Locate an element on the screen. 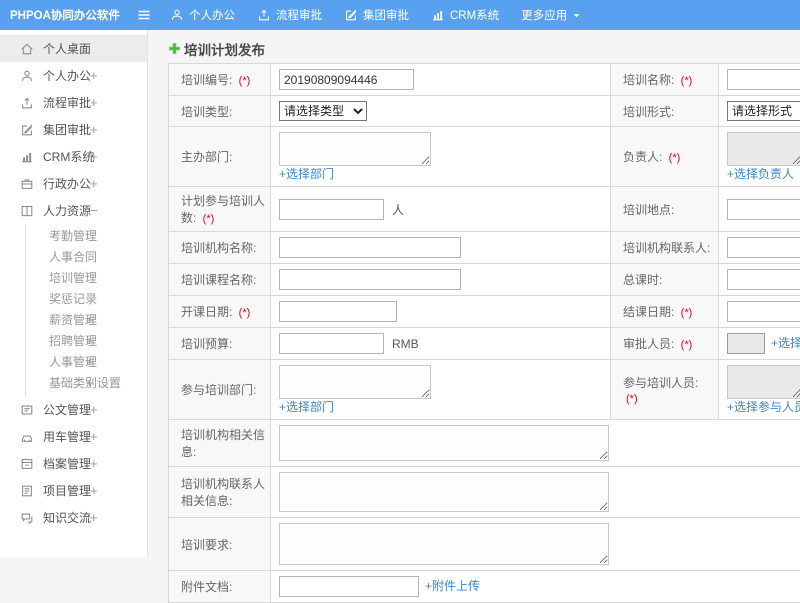 The height and width of the screenshot is (603, 800). sidebar-item-human-resources: 人力资源 − is located at coordinates (73, 210).